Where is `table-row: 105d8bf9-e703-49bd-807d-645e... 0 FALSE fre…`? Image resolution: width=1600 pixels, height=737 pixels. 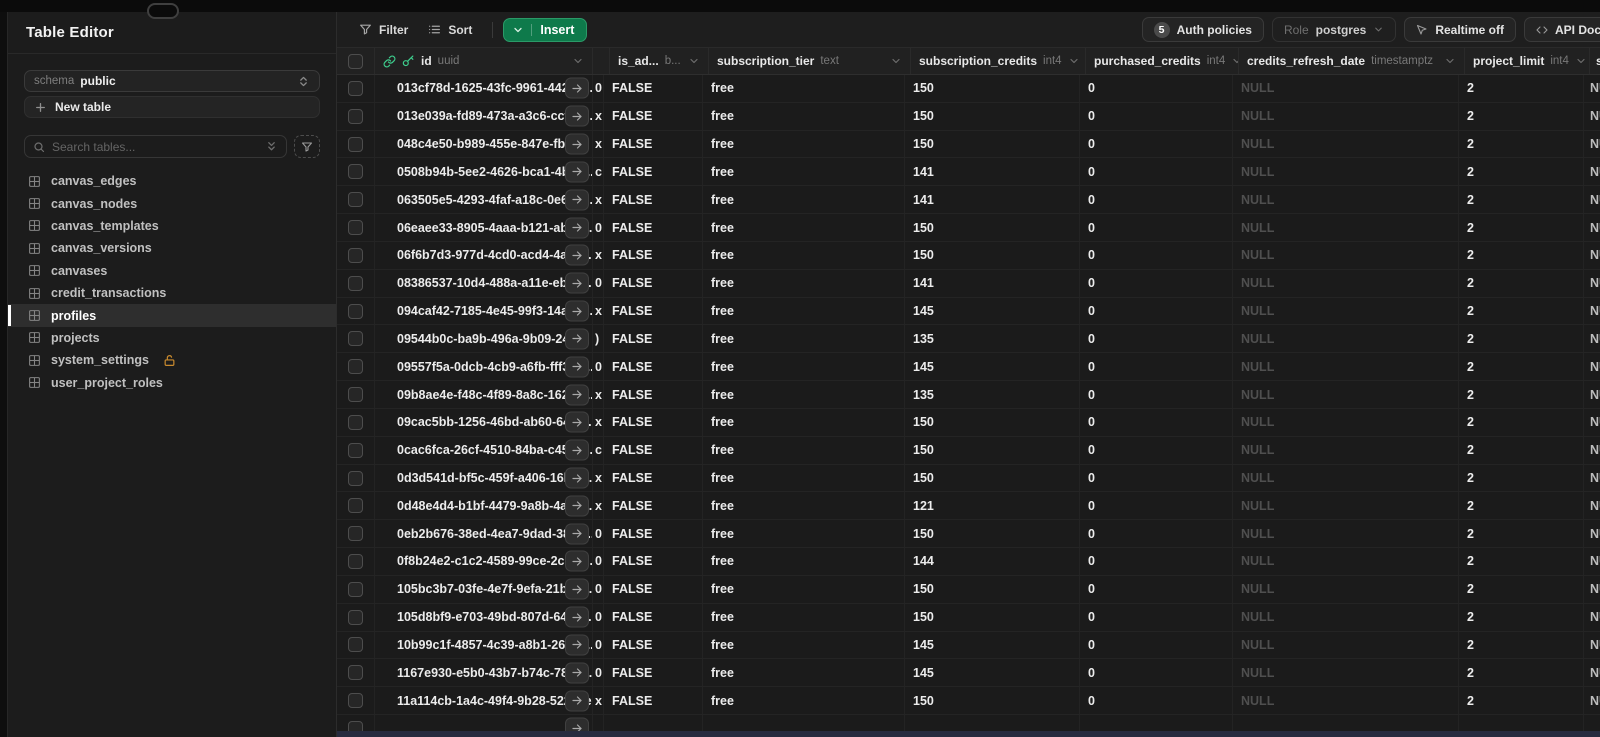 table-row: 105d8bf9-e703-49bd-807d-645e... 0 FALSE fre… is located at coordinates (968, 617).